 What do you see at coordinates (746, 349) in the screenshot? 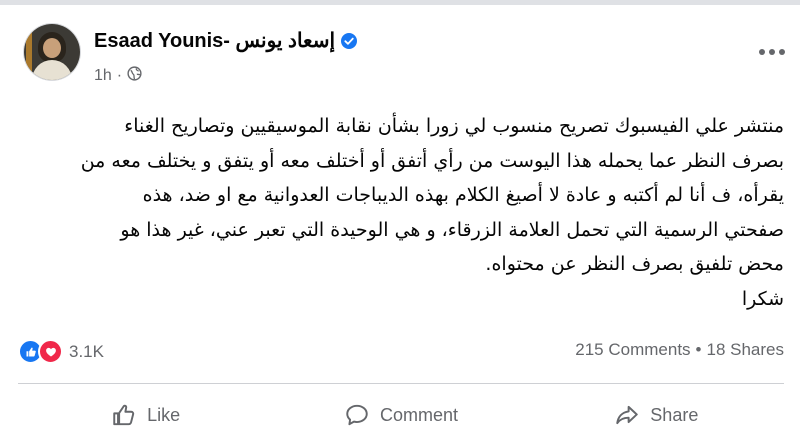
I see `shares-count: 18 Shares` at bounding box center [746, 349].